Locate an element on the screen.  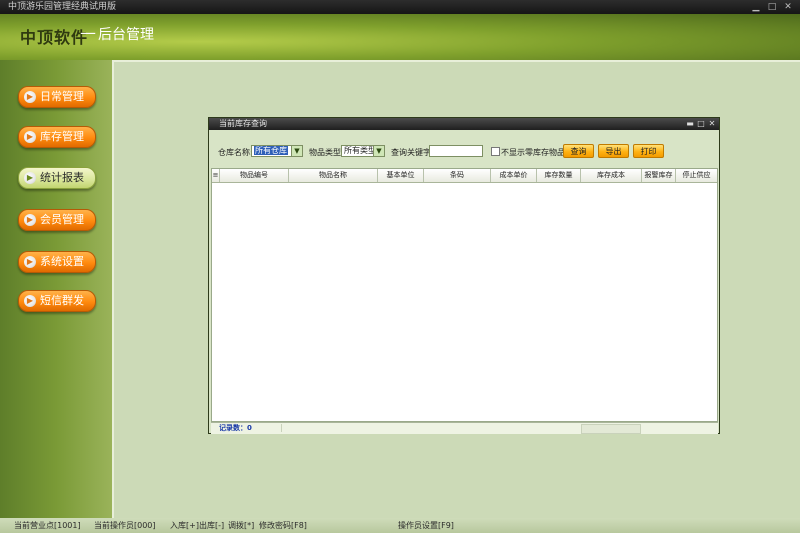
column-header-alert-stock: 报警库存 is located at coordinates (659, 175).